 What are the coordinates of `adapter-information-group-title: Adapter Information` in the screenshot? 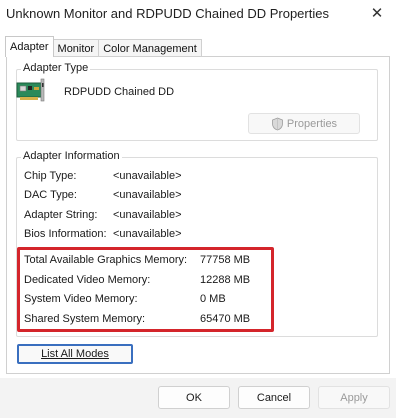 It's located at (71, 156).